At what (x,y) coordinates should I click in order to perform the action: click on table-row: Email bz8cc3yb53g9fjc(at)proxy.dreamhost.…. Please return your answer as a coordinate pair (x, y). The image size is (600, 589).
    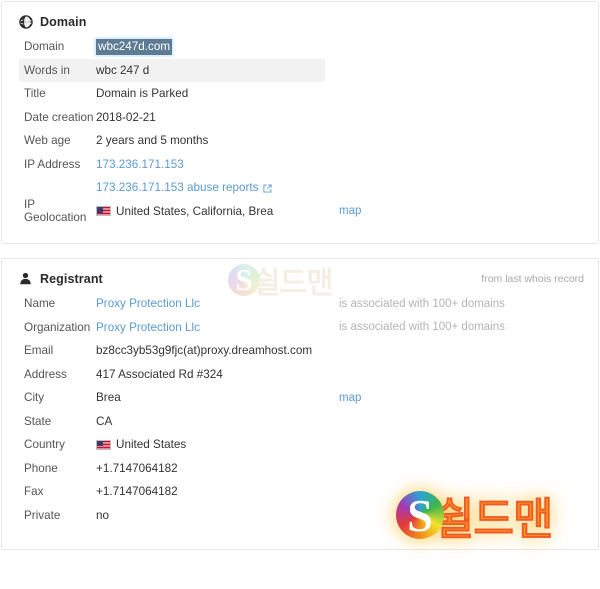
    Looking at the image, I should click on (300, 351).